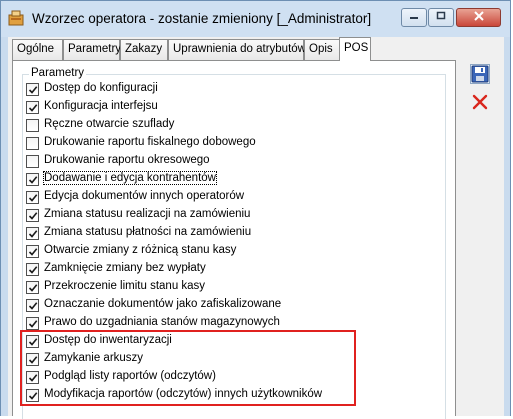 Image resolution: width=513 pixels, height=419 pixels. What do you see at coordinates (130, 376) in the screenshot?
I see `checkbox-label: Podgląd listy raportów (odczytów)` at bounding box center [130, 376].